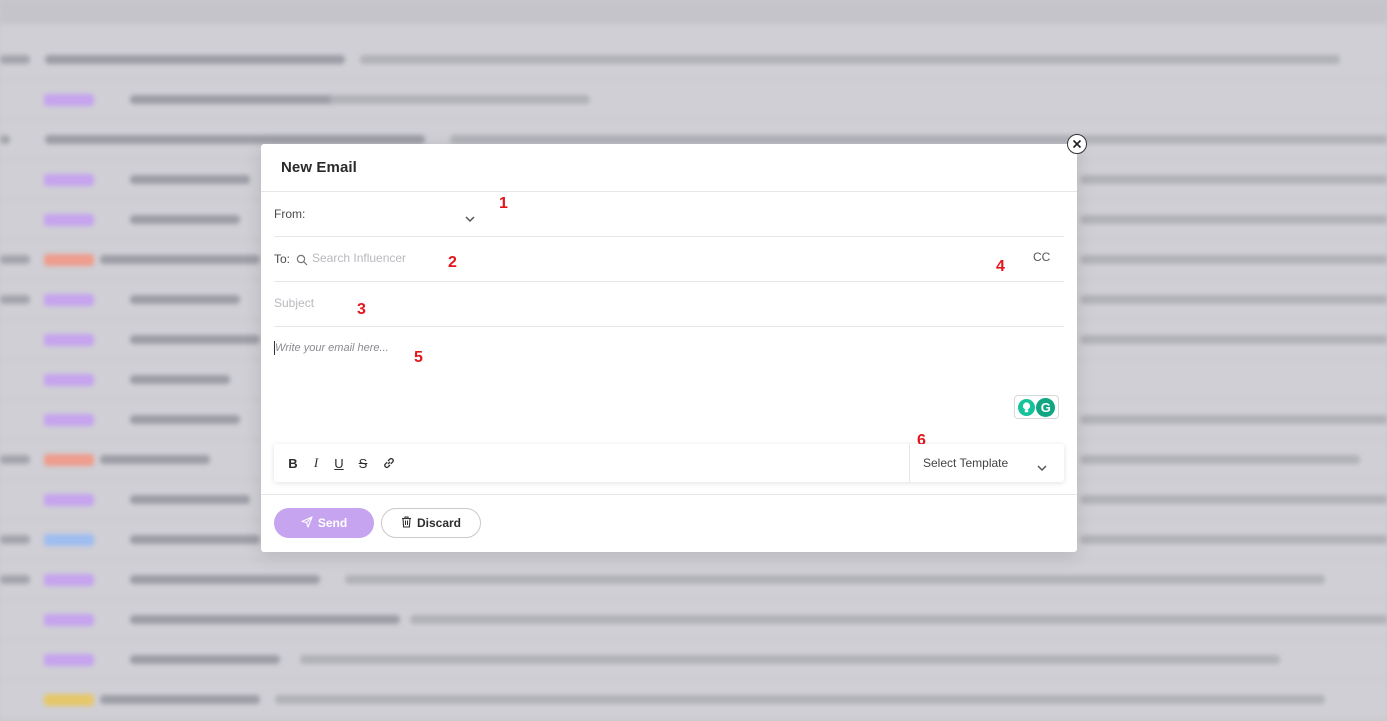 The width and height of the screenshot is (1387, 721). I want to click on send-label: Send, so click(332, 523).